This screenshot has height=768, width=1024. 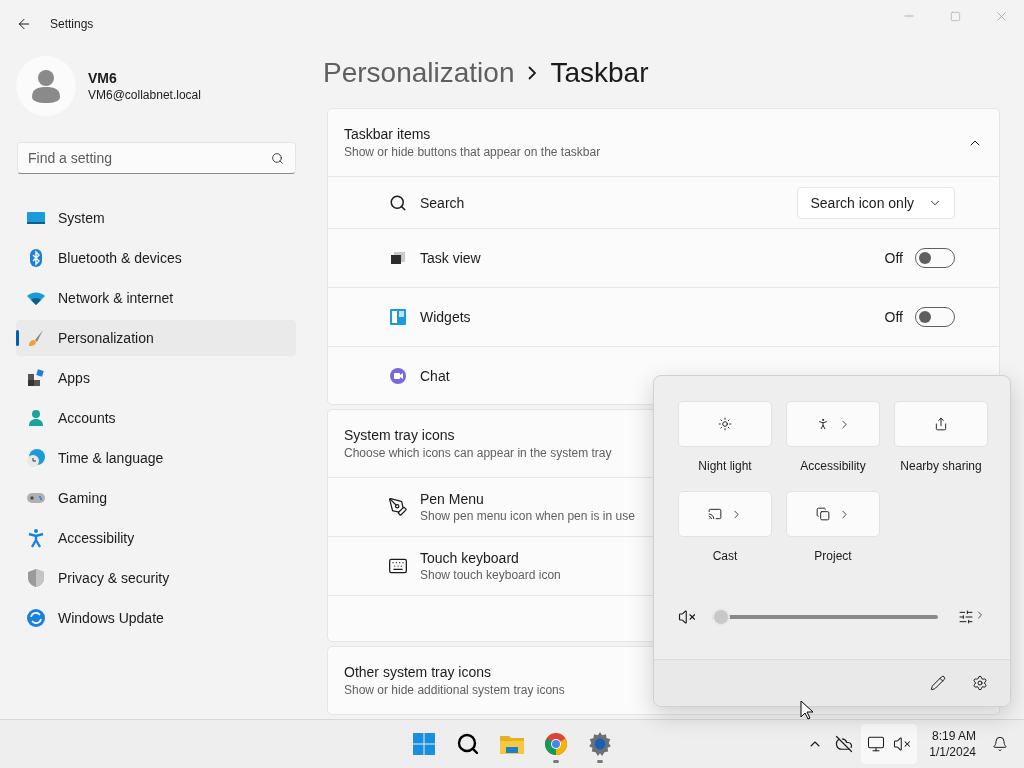 What do you see at coordinates (398, 317) in the screenshot?
I see `widgets-icon` at bounding box center [398, 317].